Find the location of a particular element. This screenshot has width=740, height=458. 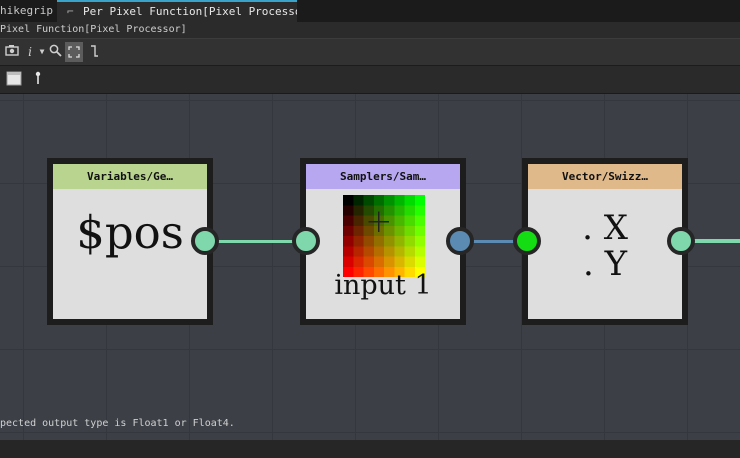

node-variables: Variables/Ge… $pos is located at coordinates (130, 241).